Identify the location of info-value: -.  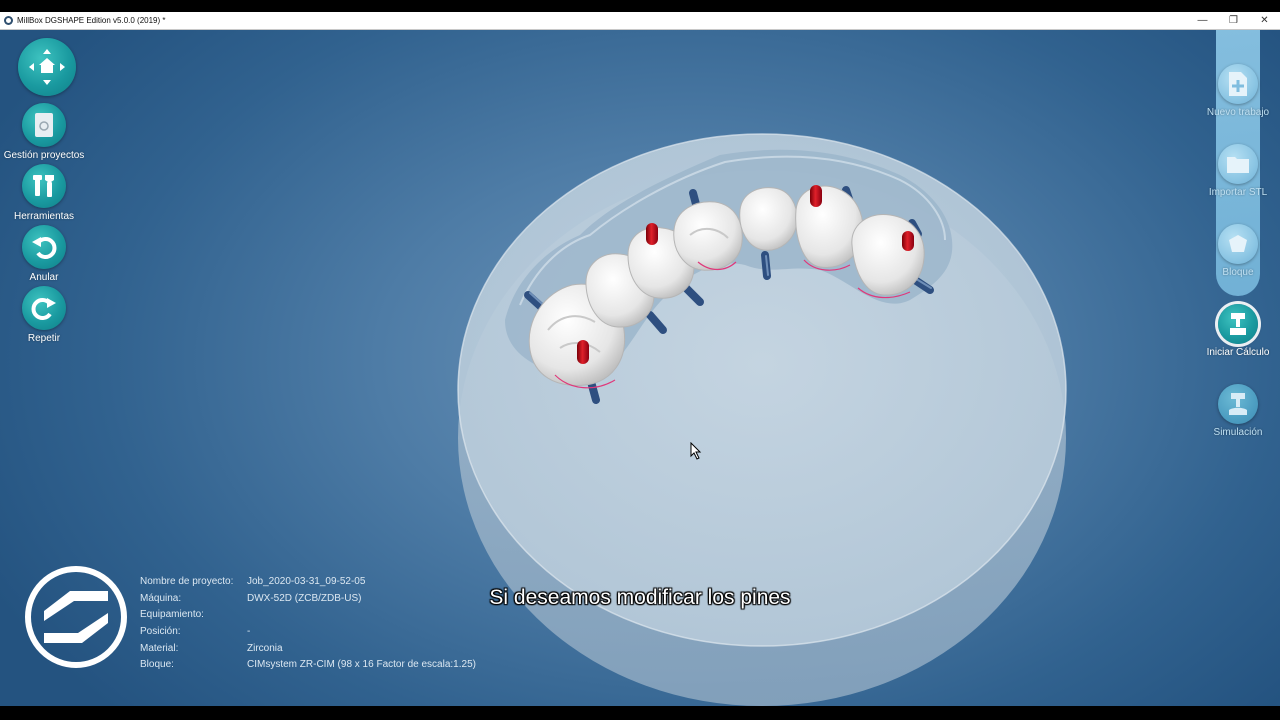
(249, 632).